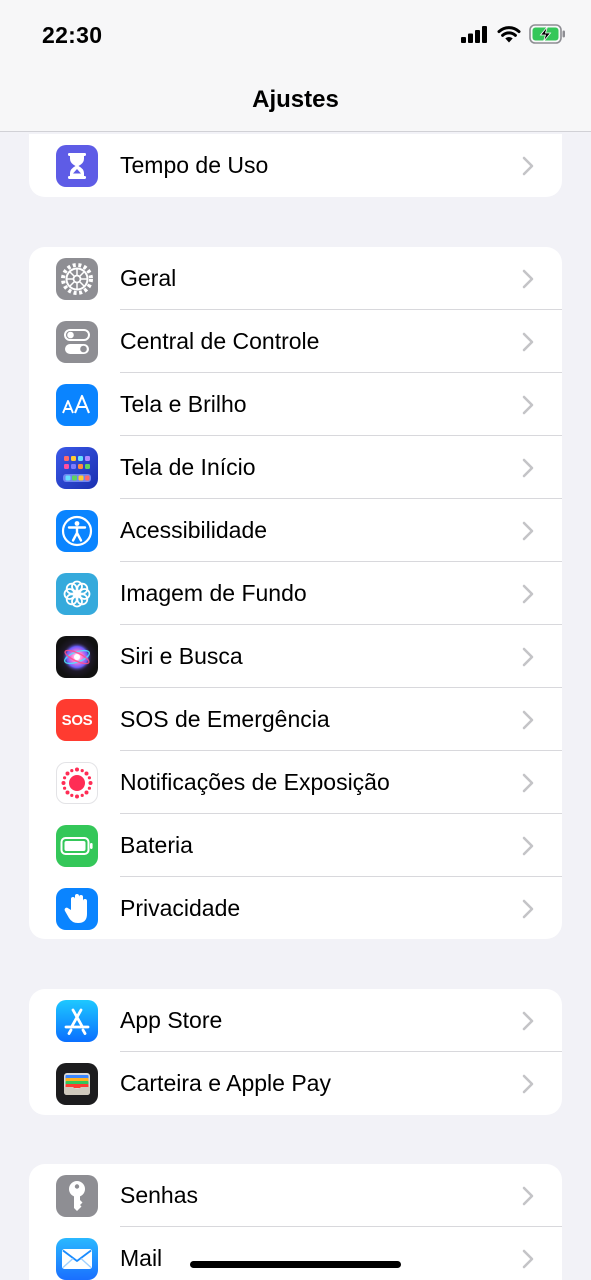 The width and height of the screenshot is (591, 1280). I want to click on settings-row-privacy: Privacidade, so click(295, 908).